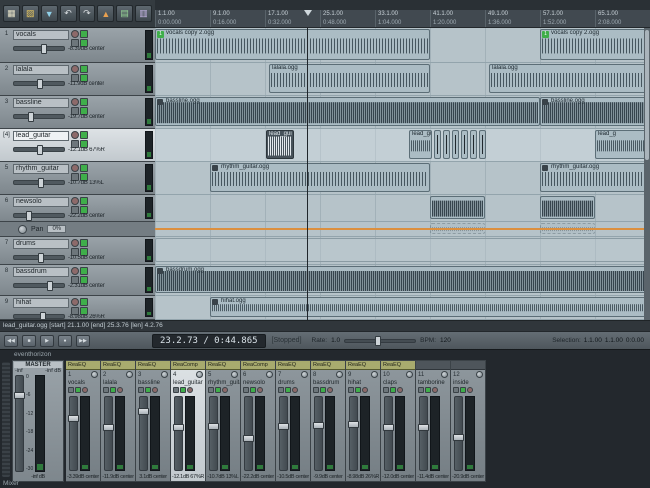 Image resolution: width=650 pixels, height=488 pixels. I want to click on media-item: bassline.ogg, so click(594, 111).